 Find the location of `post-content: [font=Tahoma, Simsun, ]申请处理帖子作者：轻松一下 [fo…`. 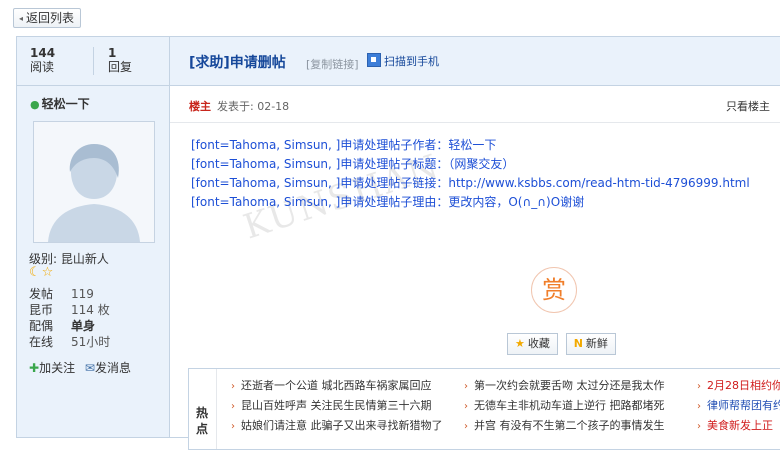

post-content: [font=Tahoma, Simsun, ]申请处理帖子作者：轻松一下 [fo… is located at coordinates (470, 174).